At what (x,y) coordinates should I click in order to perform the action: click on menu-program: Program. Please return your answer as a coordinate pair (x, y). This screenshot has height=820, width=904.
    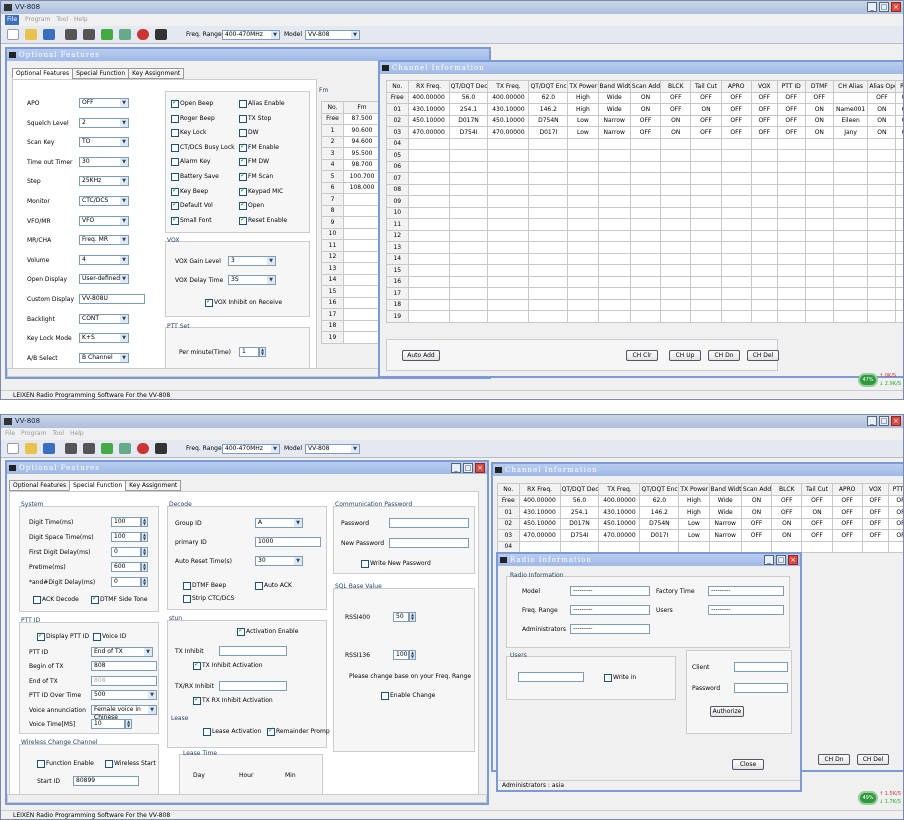
    Looking at the image, I should click on (33, 434).